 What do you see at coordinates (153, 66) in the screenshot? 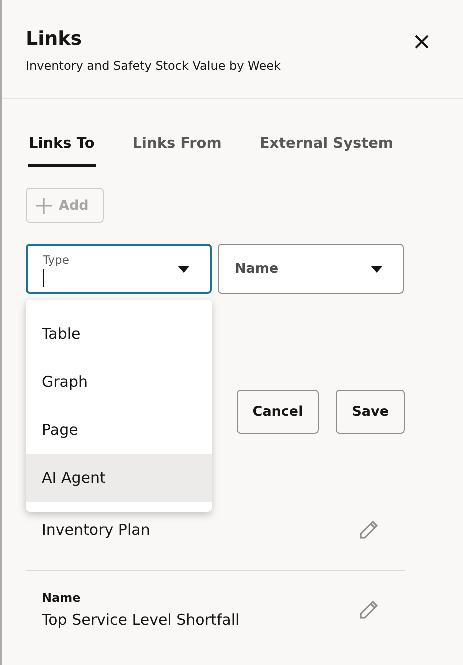
I see `panel-subtitle: Inventory and Safety Stock Value by Week` at bounding box center [153, 66].